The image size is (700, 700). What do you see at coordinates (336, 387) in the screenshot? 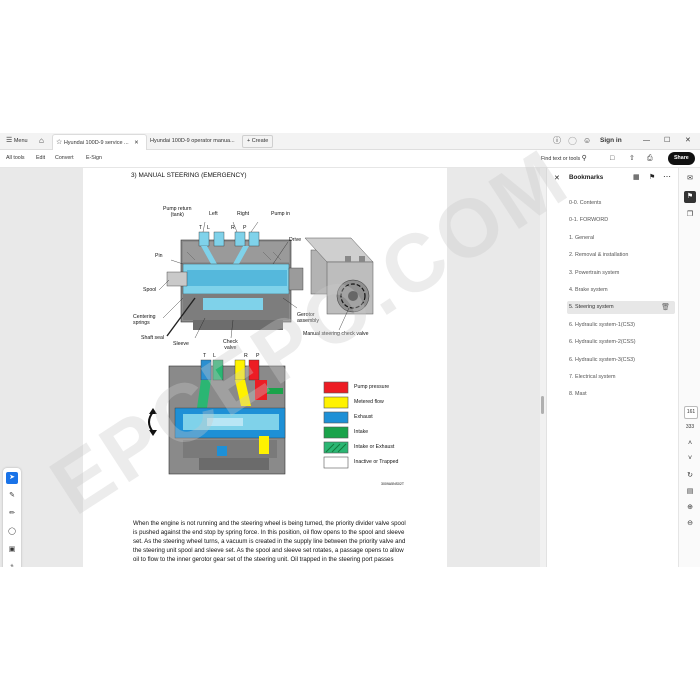
I see `legend-swatch-pump-pressure` at bounding box center [336, 387].